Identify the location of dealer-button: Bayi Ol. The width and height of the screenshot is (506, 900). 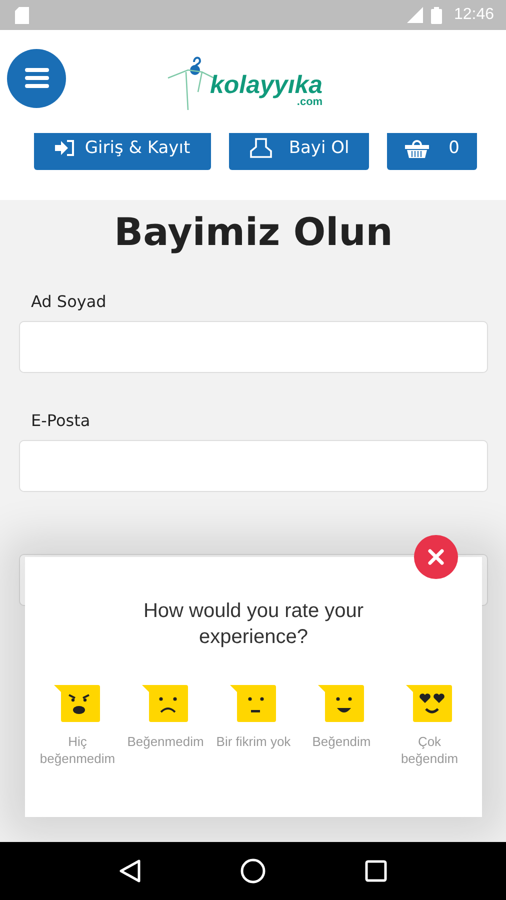
(299, 151).